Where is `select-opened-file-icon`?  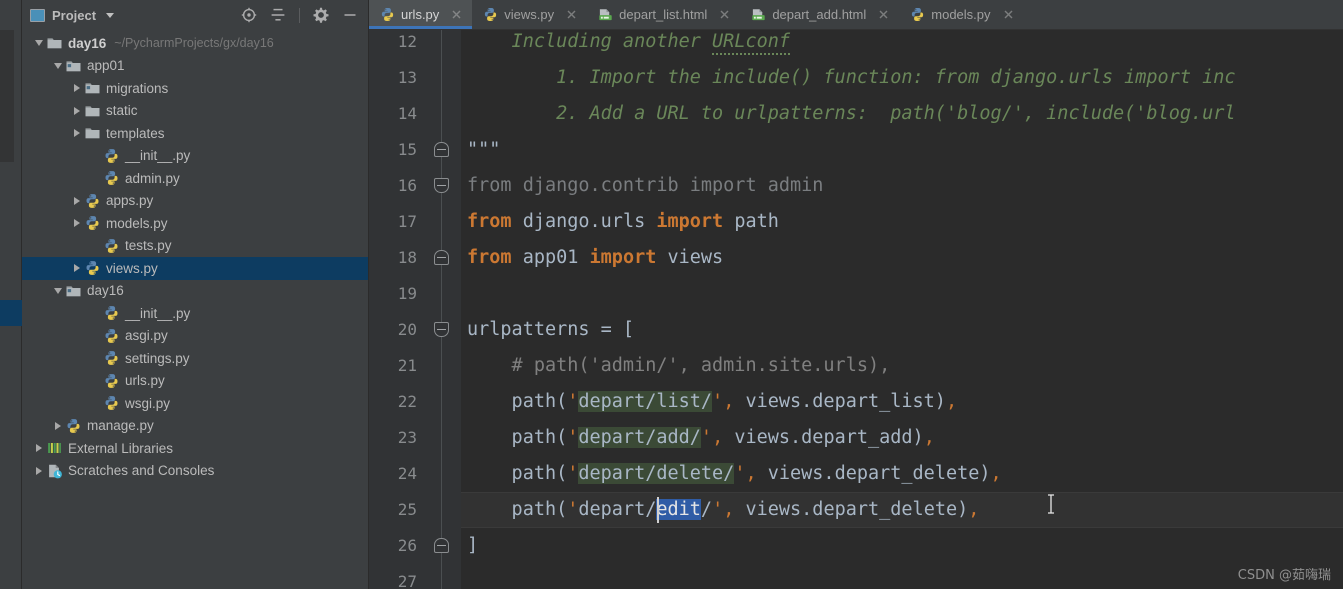 select-opened-file-icon is located at coordinates (249, 15).